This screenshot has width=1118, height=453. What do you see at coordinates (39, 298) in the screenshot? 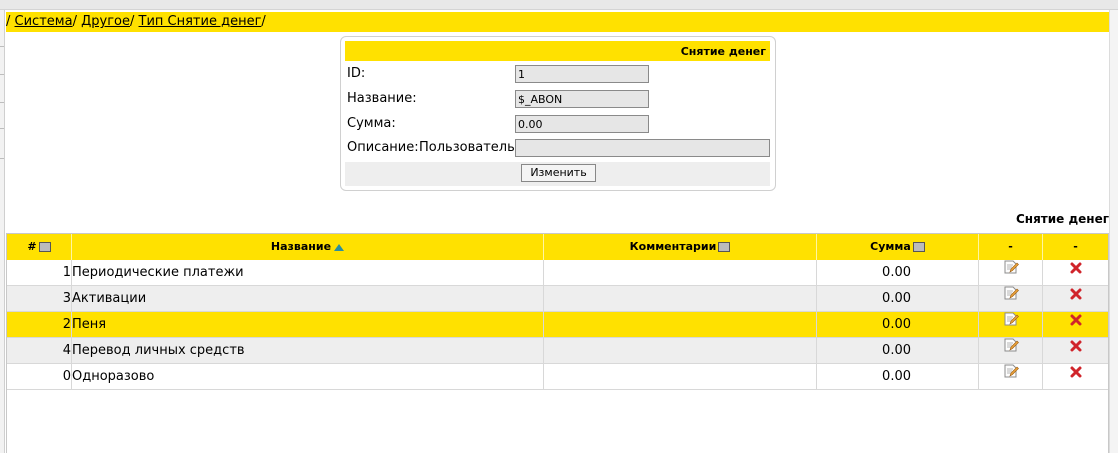
I see `row-num: 3` at bounding box center [39, 298].